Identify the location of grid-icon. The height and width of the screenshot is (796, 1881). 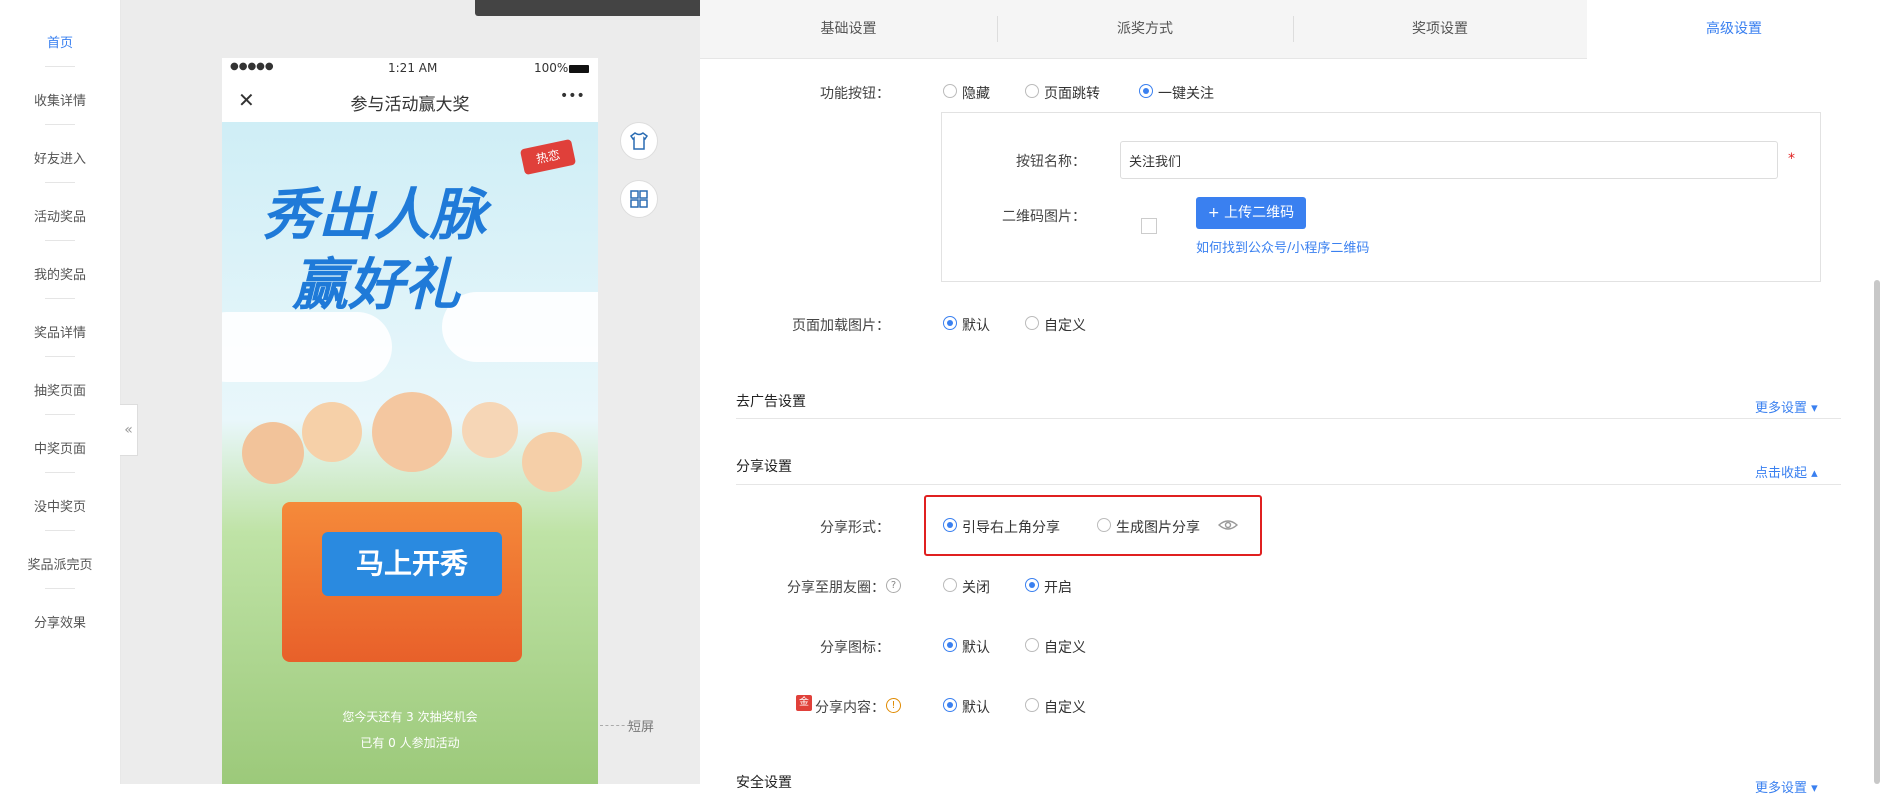
(639, 199).